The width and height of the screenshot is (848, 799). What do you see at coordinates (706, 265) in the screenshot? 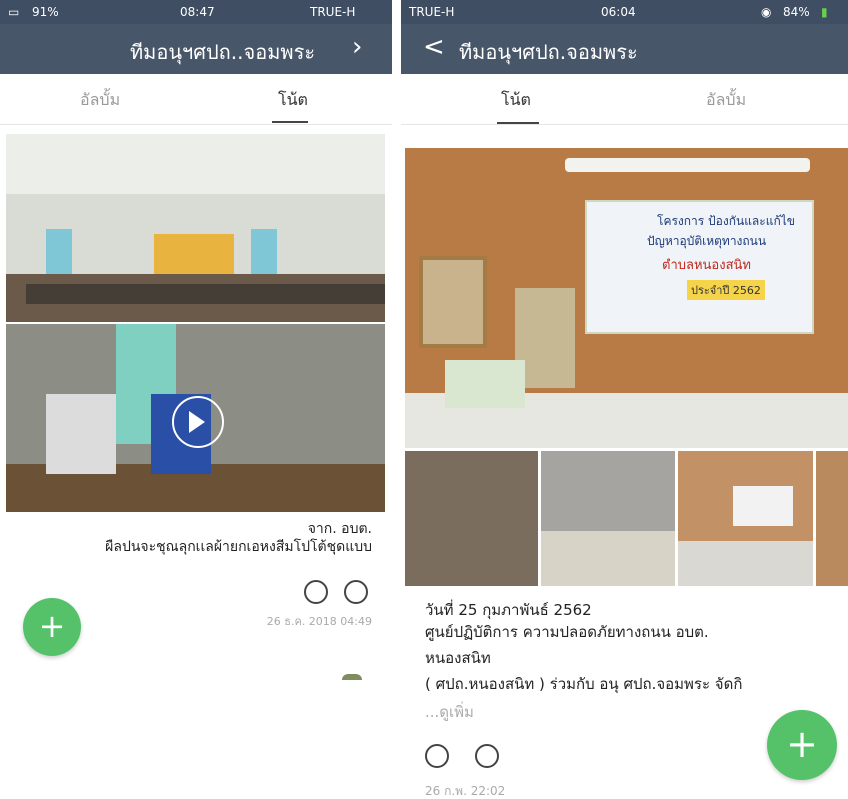
I see `banner-line-3: ตำบลหนองสนิท` at bounding box center [706, 265].